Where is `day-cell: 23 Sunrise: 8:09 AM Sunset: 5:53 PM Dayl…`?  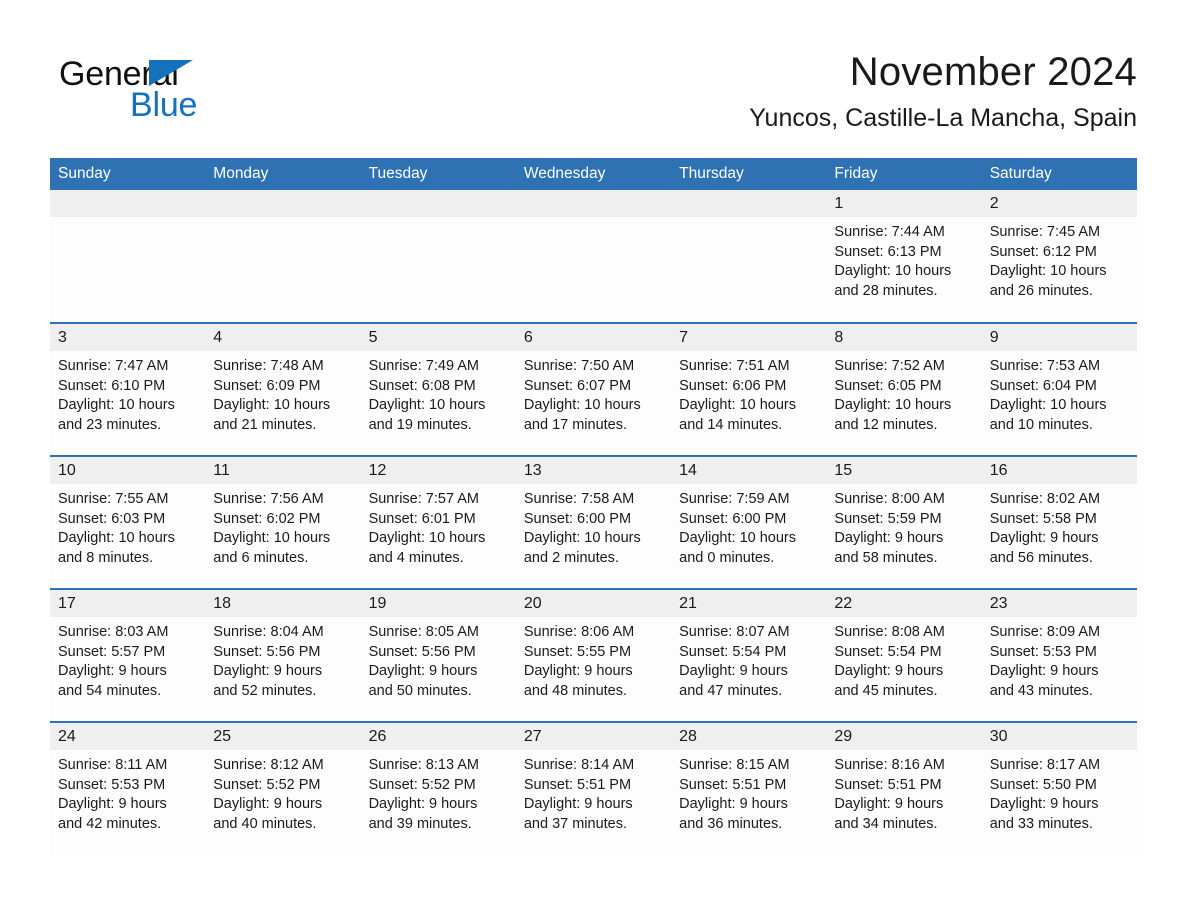 day-cell: 23 Sunrise: 8:09 AM Sunset: 5:53 PM Dayl… is located at coordinates (1059, 655).